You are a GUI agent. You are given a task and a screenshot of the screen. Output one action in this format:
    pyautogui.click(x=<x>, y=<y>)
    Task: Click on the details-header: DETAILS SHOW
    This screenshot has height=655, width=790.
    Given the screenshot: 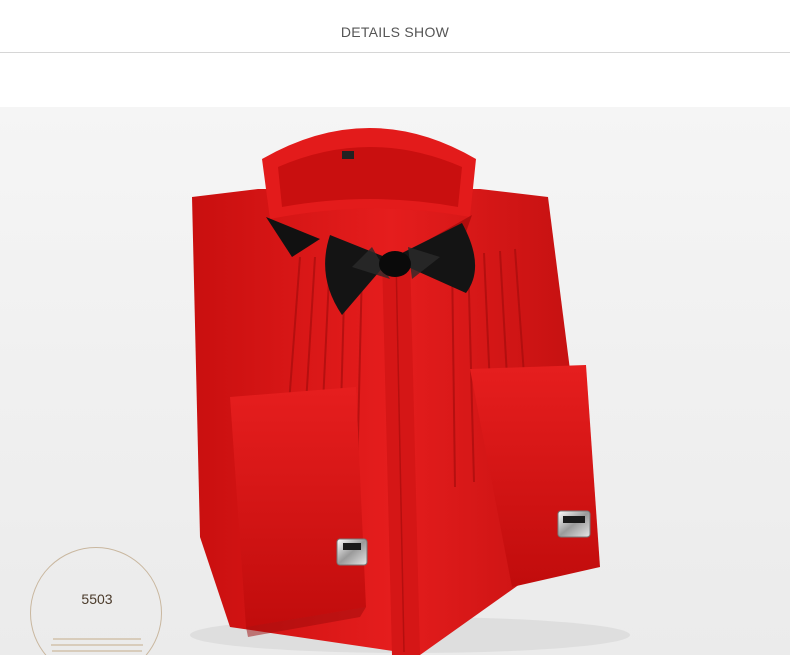 What is the action you would take?
    pyautogui.click(x=395, y=26)
    